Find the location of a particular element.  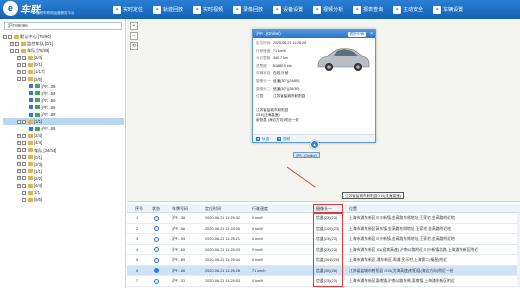

zoom-in-button: + is located at coordinates (134, 26).